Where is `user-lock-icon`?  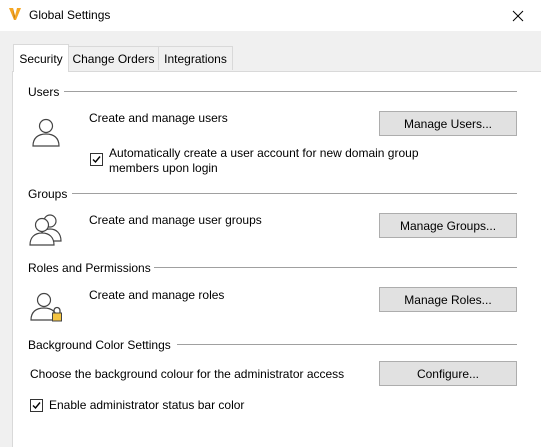
user-lock-icon is located at coordinates (46, 307).